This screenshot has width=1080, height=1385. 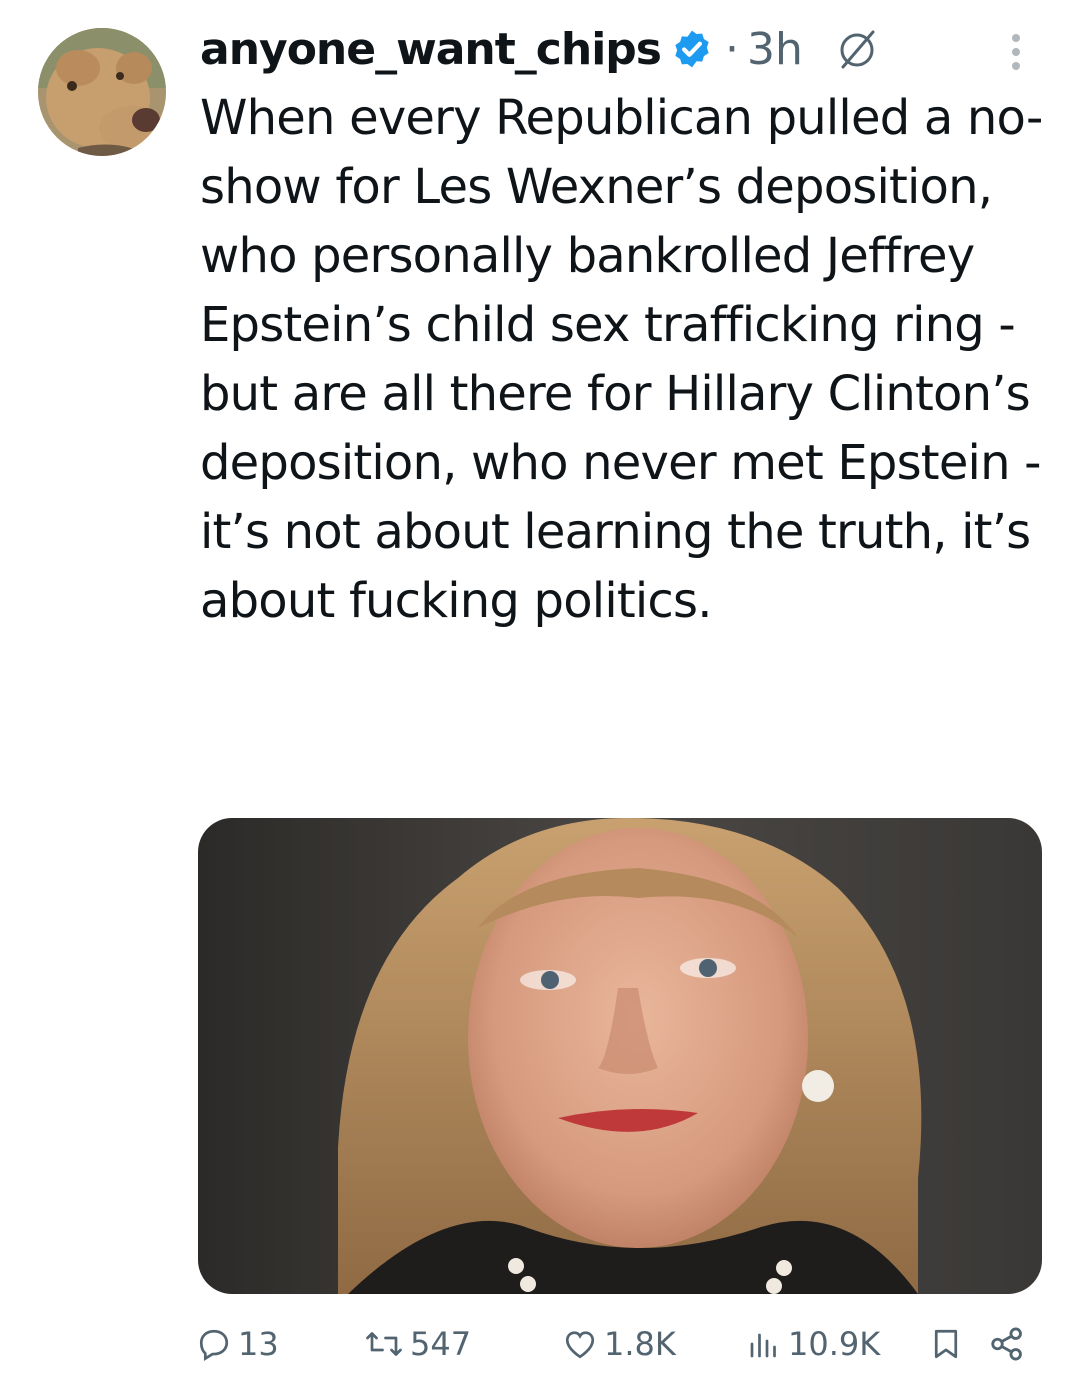 I want to click on reply-count: 13, so click(x=258, y=1344).